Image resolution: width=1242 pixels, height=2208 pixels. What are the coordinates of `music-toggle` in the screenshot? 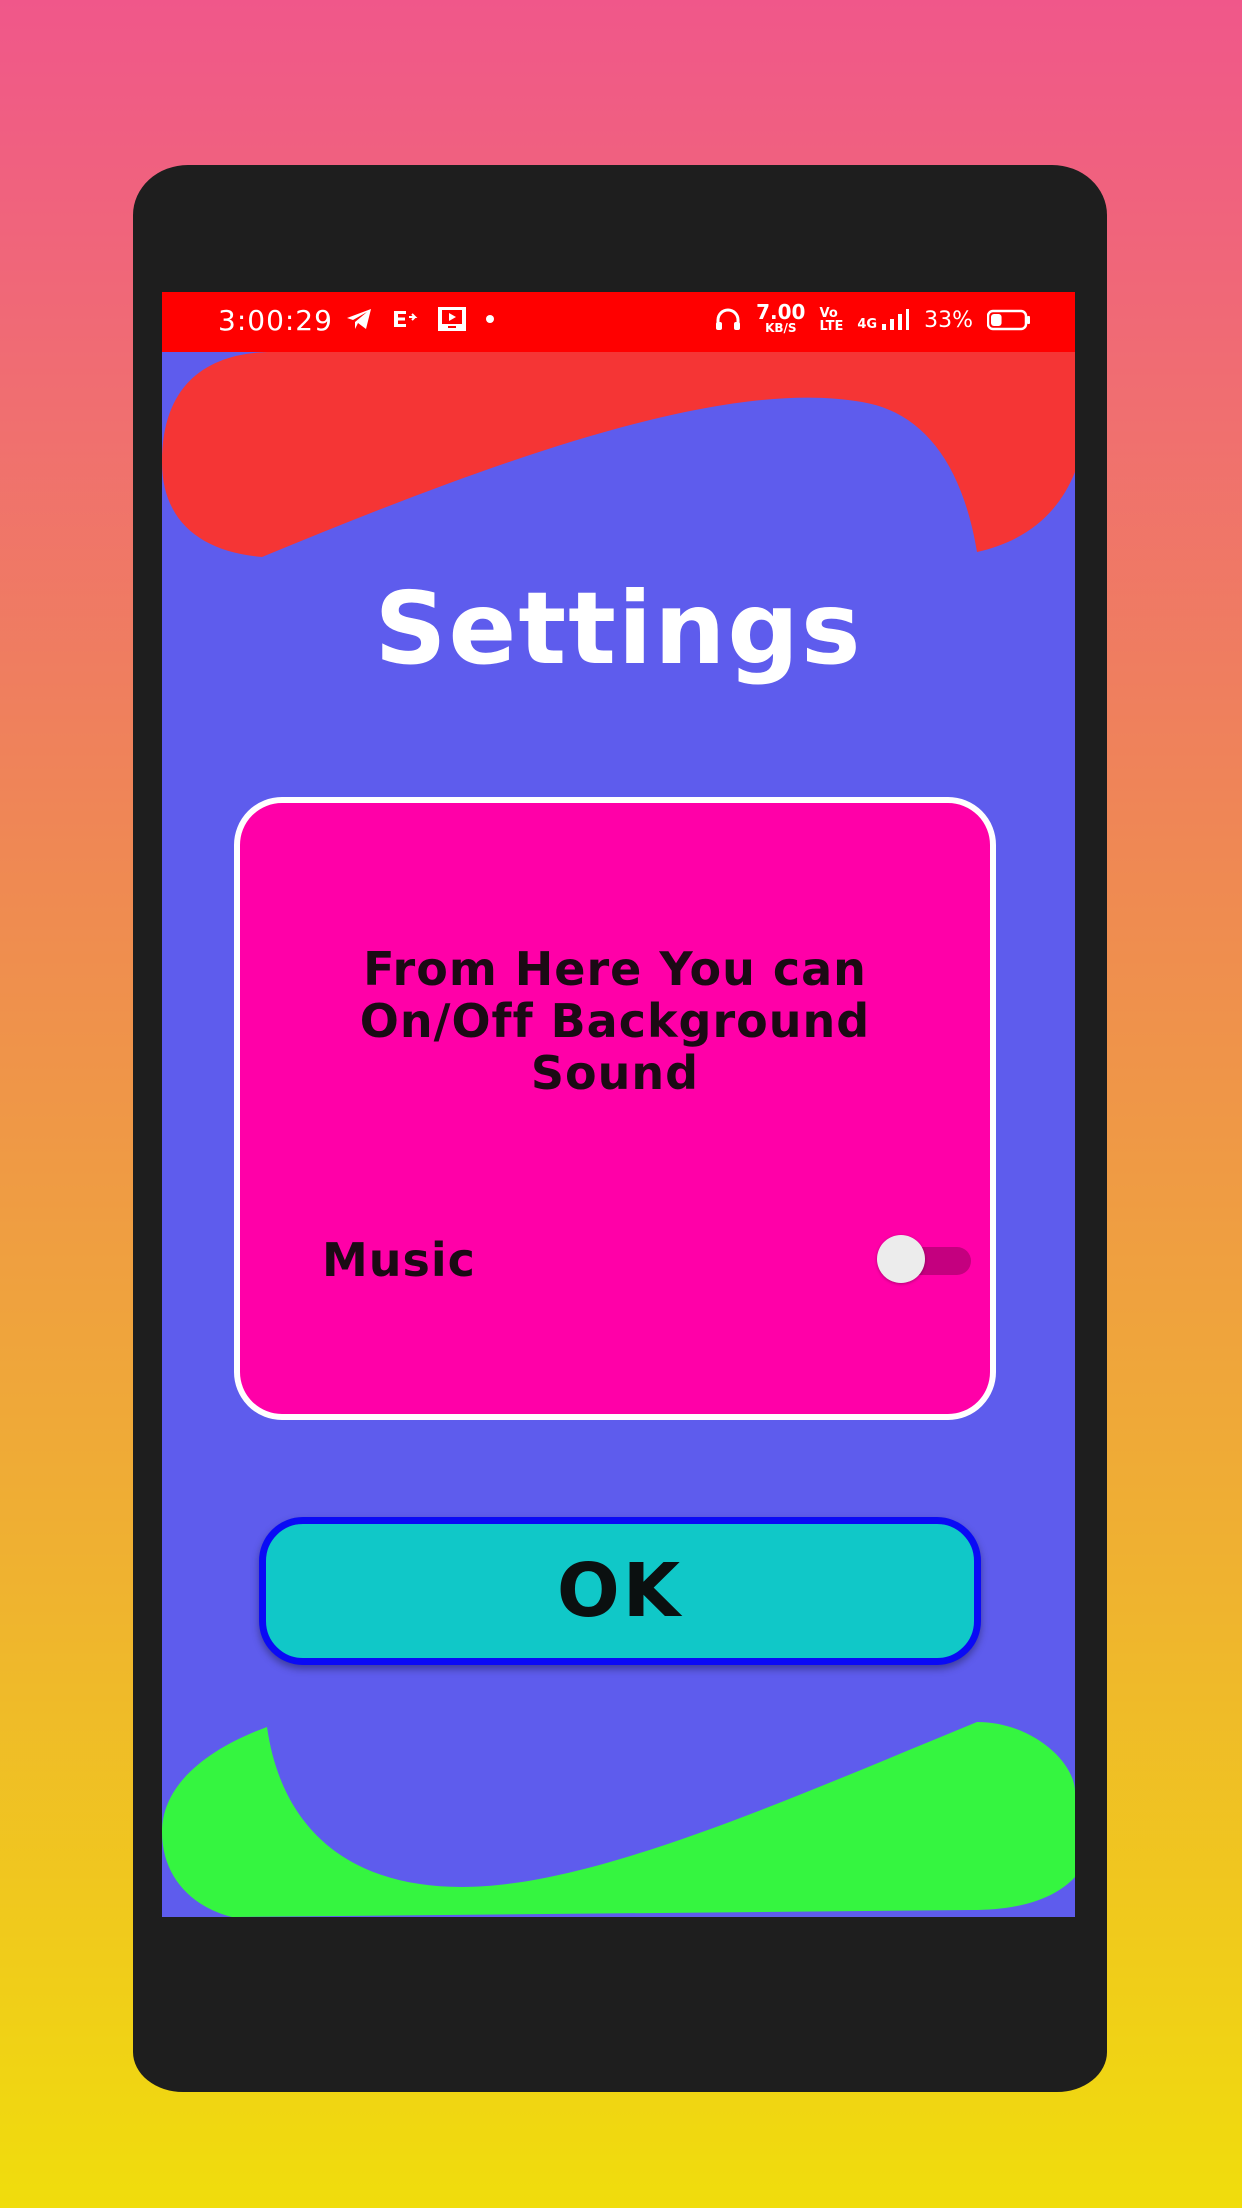 It's located at (925, 1259).